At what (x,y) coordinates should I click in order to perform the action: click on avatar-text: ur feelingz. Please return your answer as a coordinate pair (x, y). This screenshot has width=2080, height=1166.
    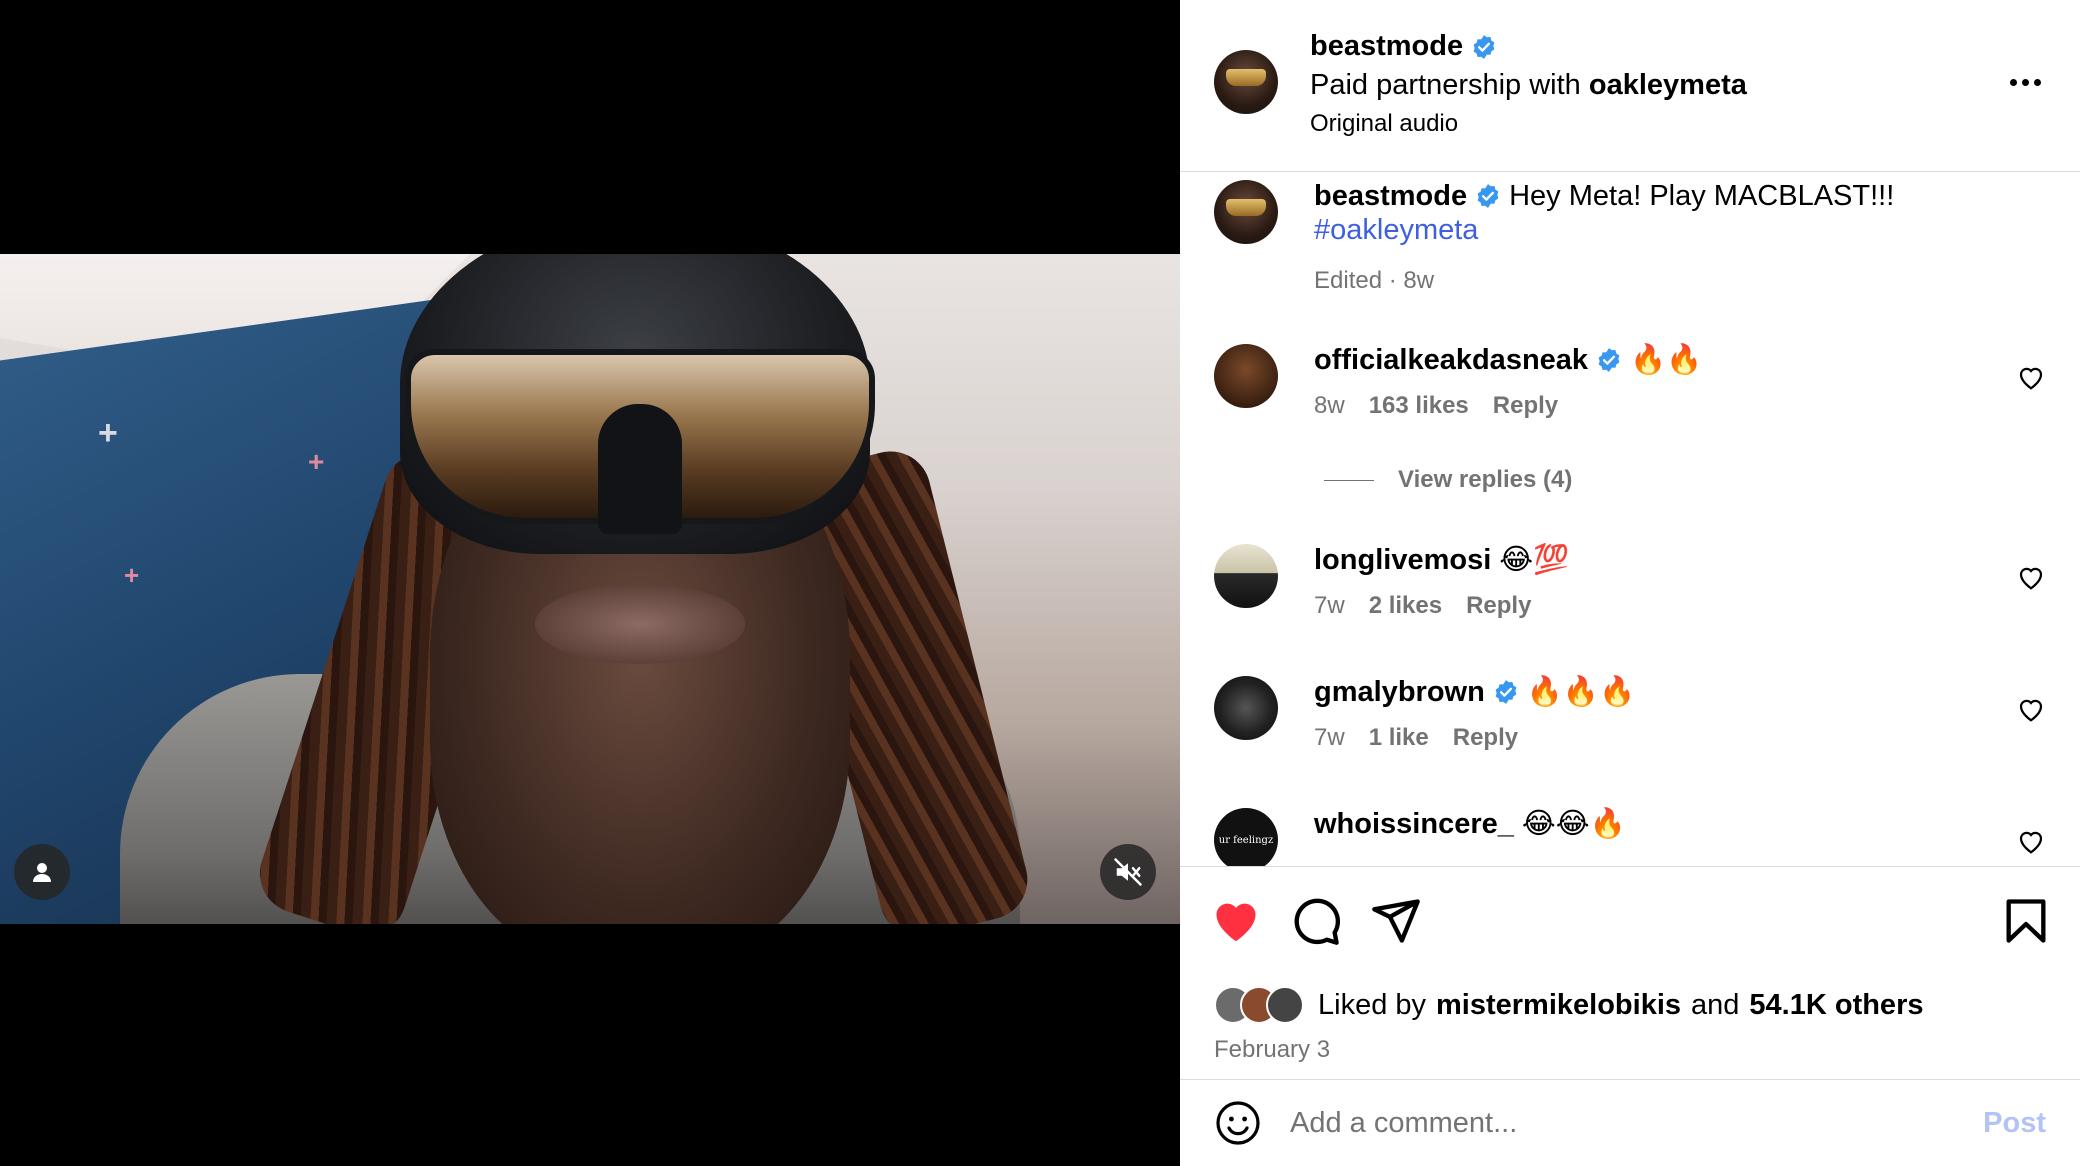
    Looking at the image, I should click on (1246, 840).